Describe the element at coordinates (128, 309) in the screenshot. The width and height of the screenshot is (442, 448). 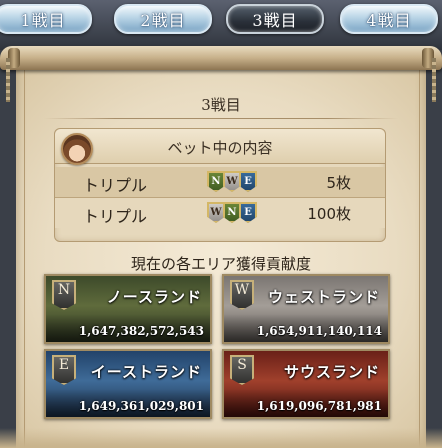
I see `area-card-north: N ノースランド 1,647,382,572,543` at that location.